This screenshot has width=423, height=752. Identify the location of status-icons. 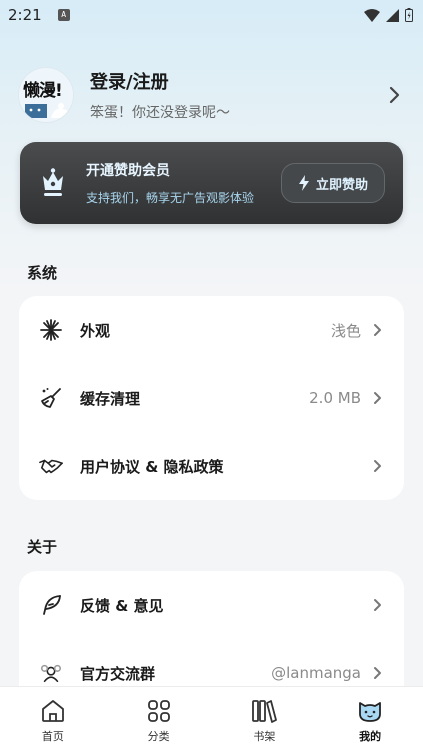
(388, 15).